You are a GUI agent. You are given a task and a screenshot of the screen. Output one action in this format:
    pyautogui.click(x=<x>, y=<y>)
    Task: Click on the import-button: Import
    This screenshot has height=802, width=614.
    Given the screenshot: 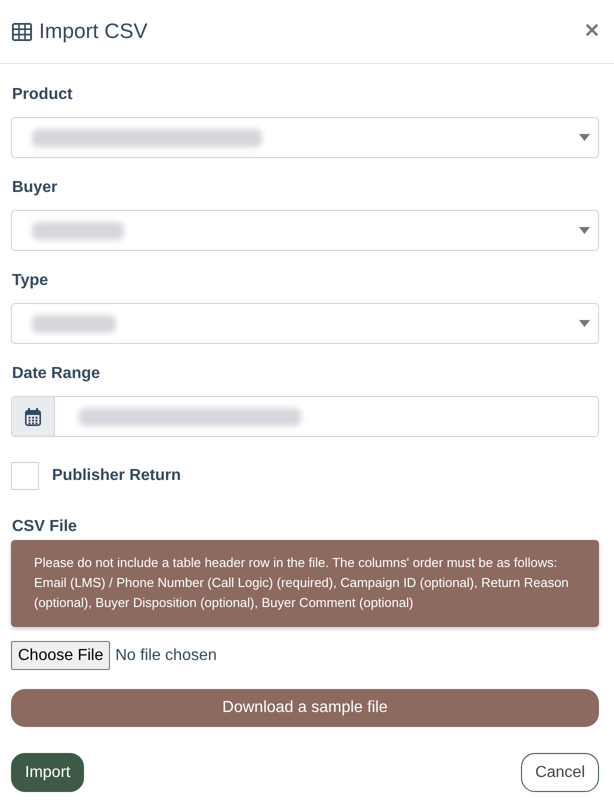 What is the action you would take?
    pyautogui.click(x=47, y=772)
    